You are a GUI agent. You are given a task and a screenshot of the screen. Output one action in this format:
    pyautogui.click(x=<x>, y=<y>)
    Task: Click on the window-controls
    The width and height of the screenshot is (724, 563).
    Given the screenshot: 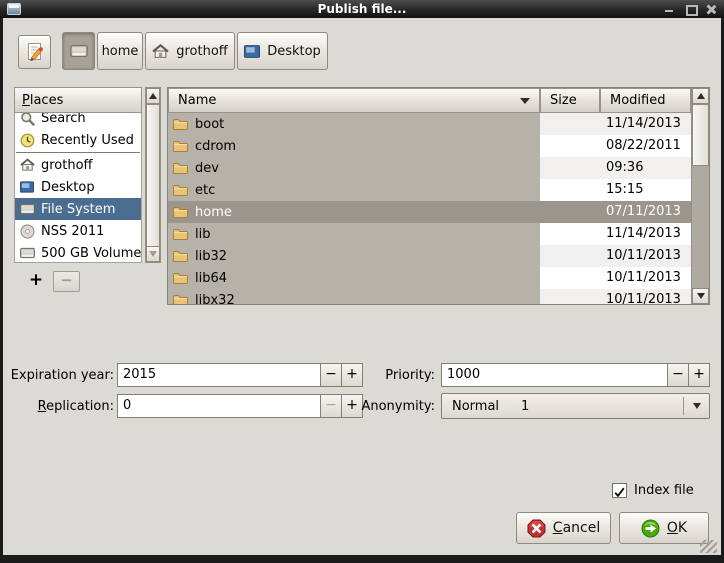 What is the action you would take?
    pyautogui.click(x=690, y=9)
    